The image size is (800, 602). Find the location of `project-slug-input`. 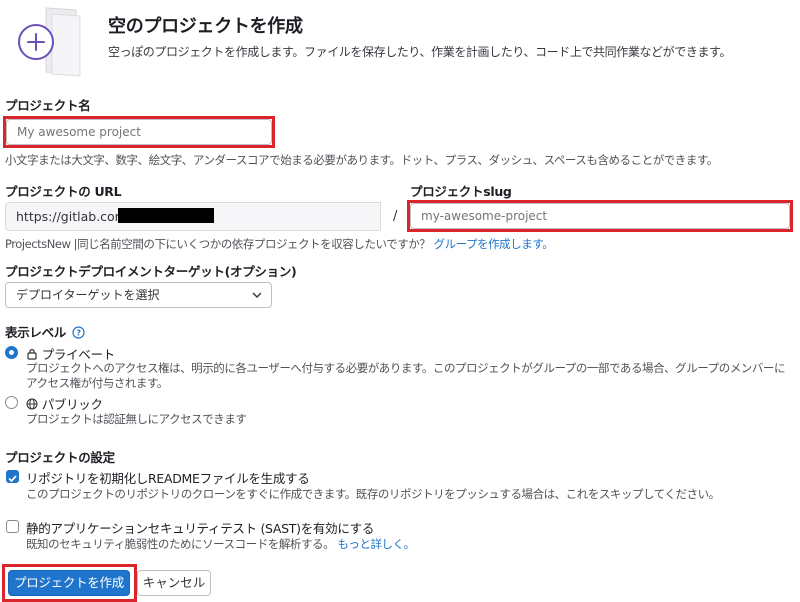

project-slug-input is located at coordinates (600, 216).